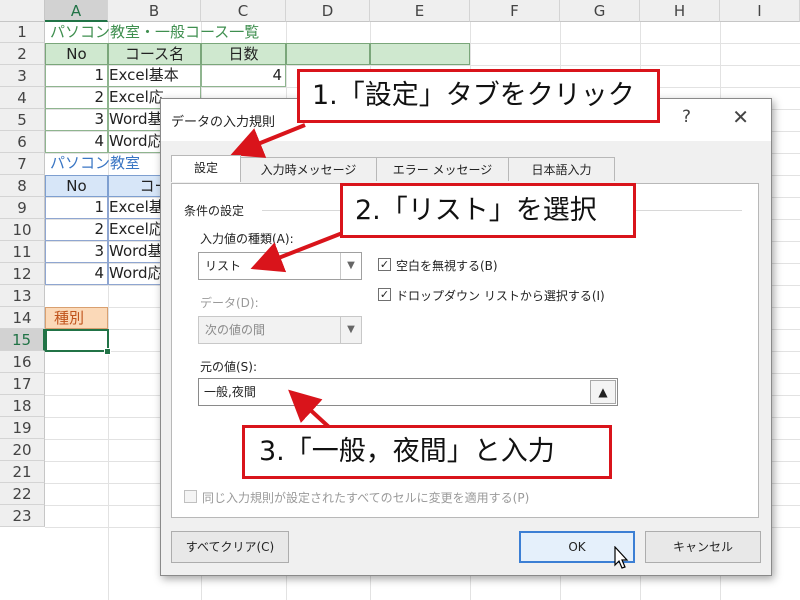  I want to click on tab-input-message: 入力時メッセージ, so click(308, 169).